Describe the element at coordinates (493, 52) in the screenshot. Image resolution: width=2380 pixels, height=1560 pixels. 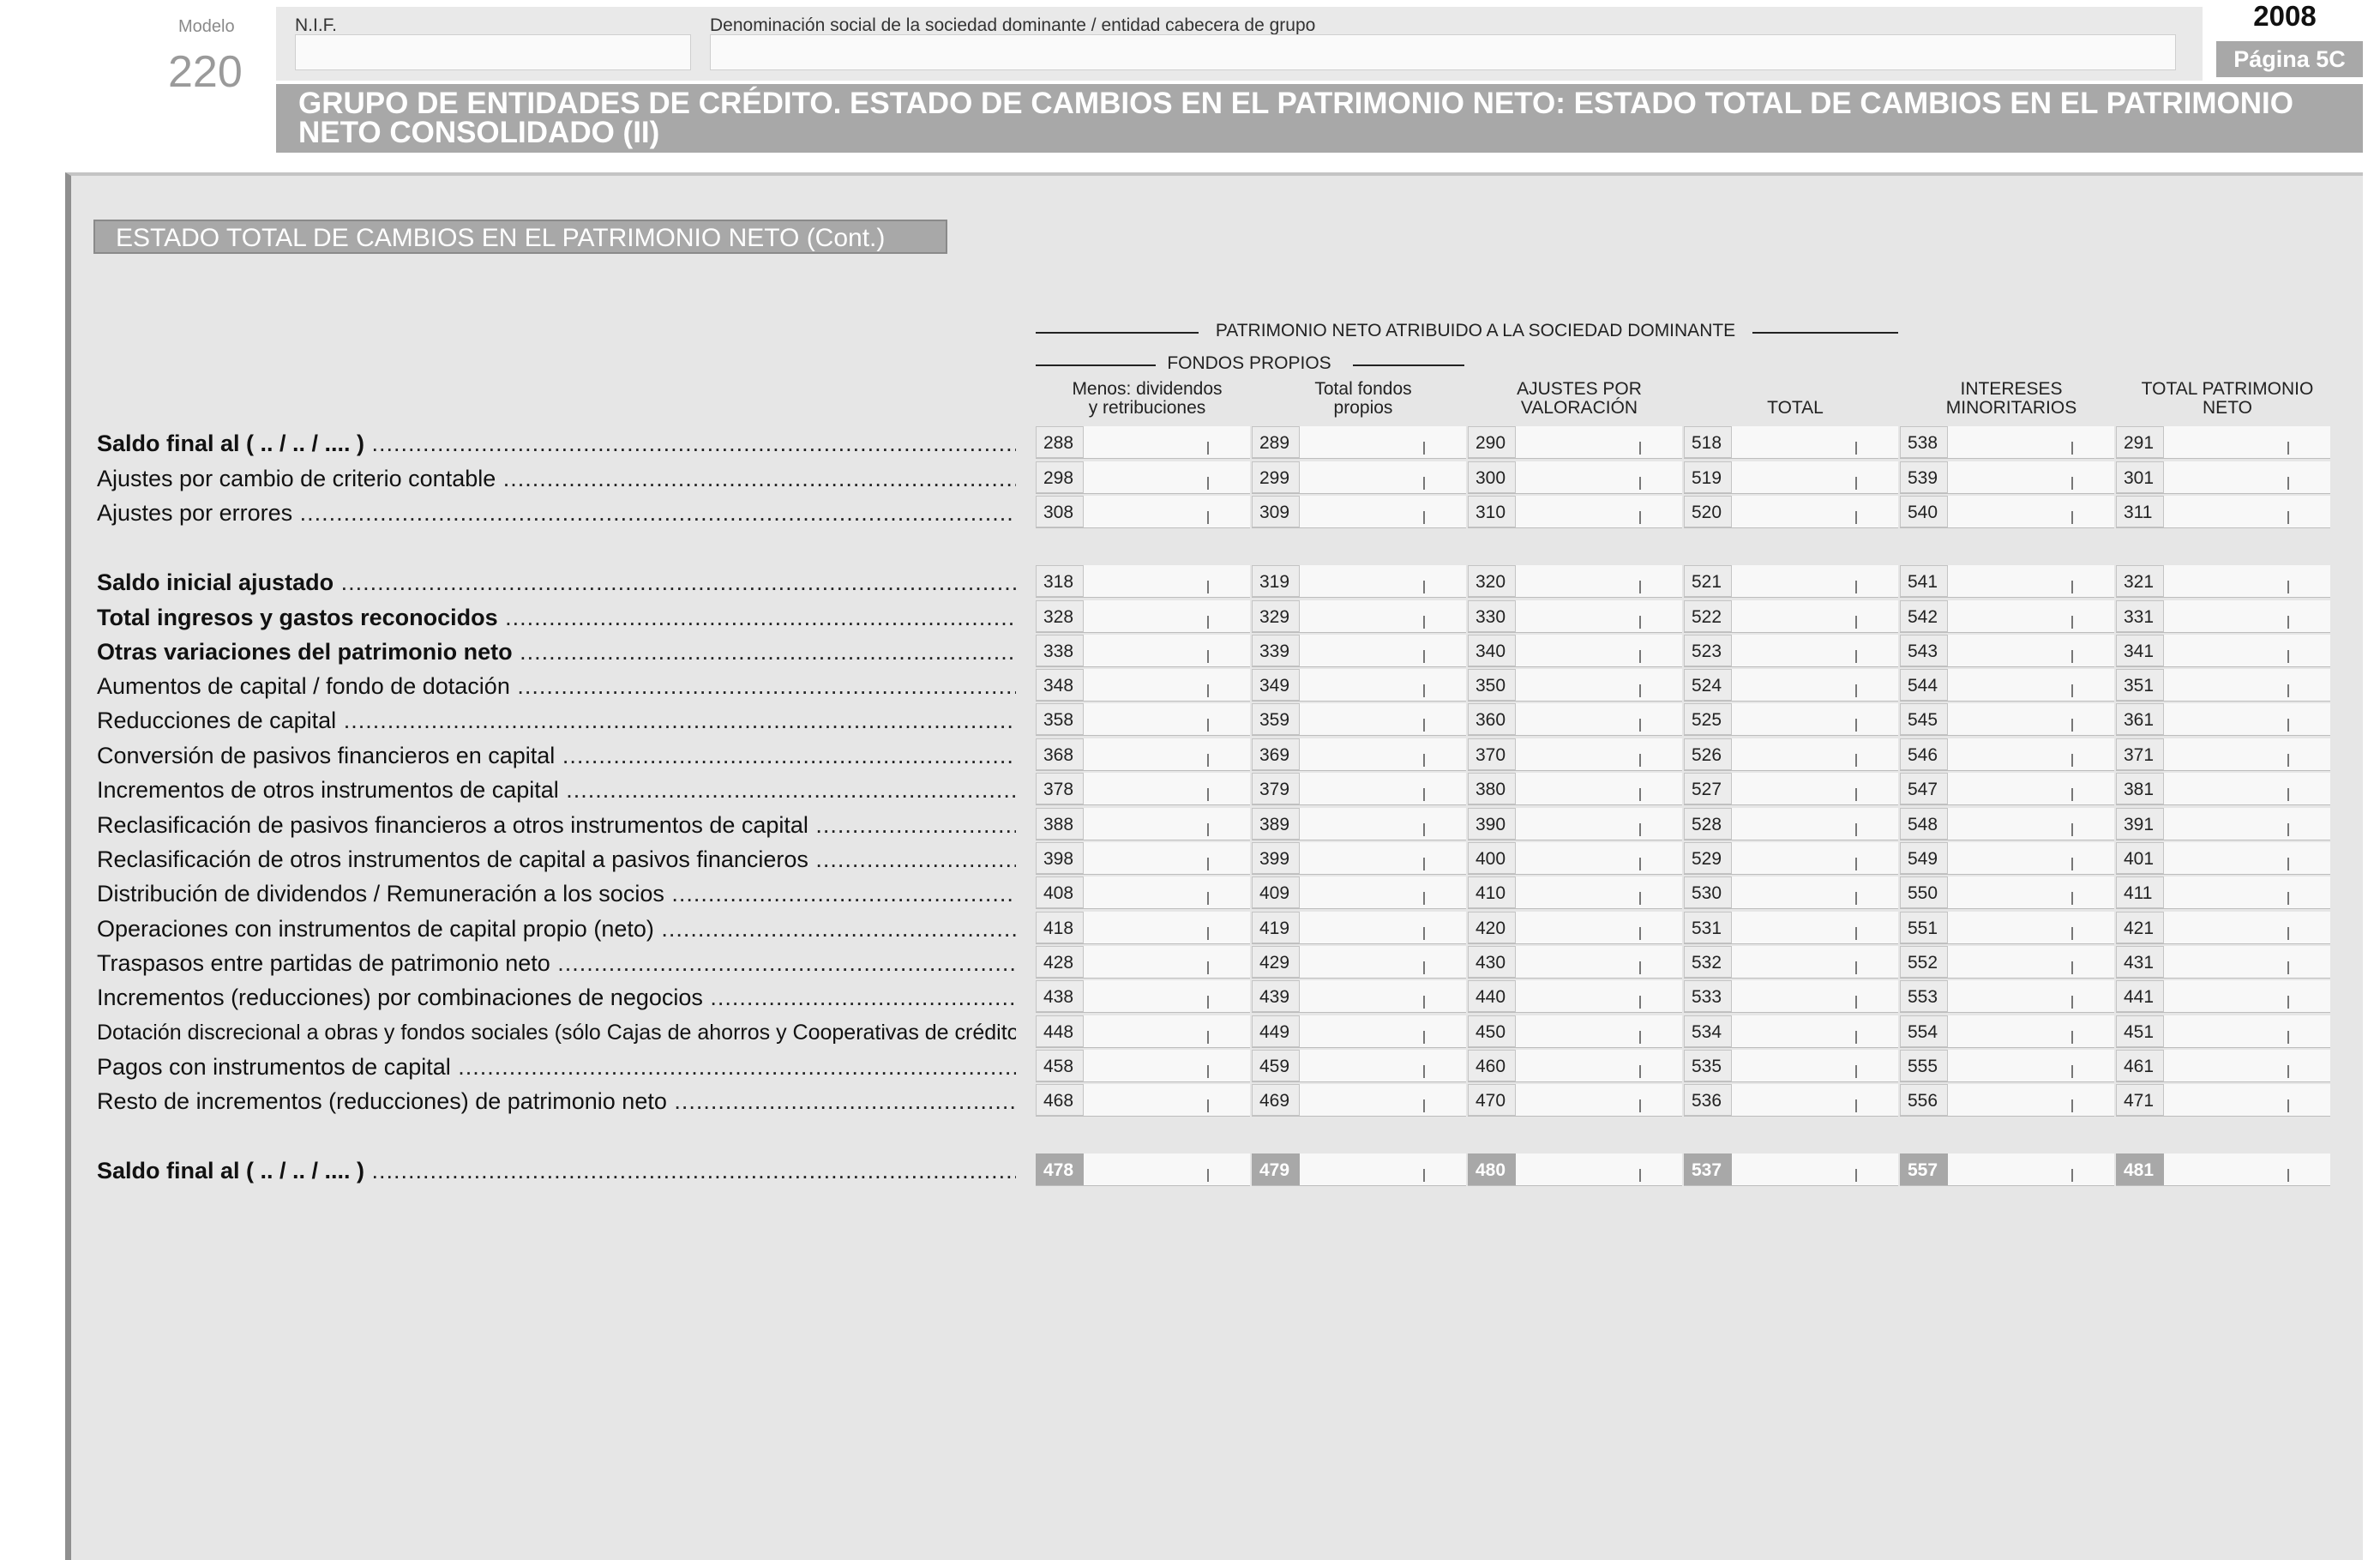
I see `nif-field` at that location.